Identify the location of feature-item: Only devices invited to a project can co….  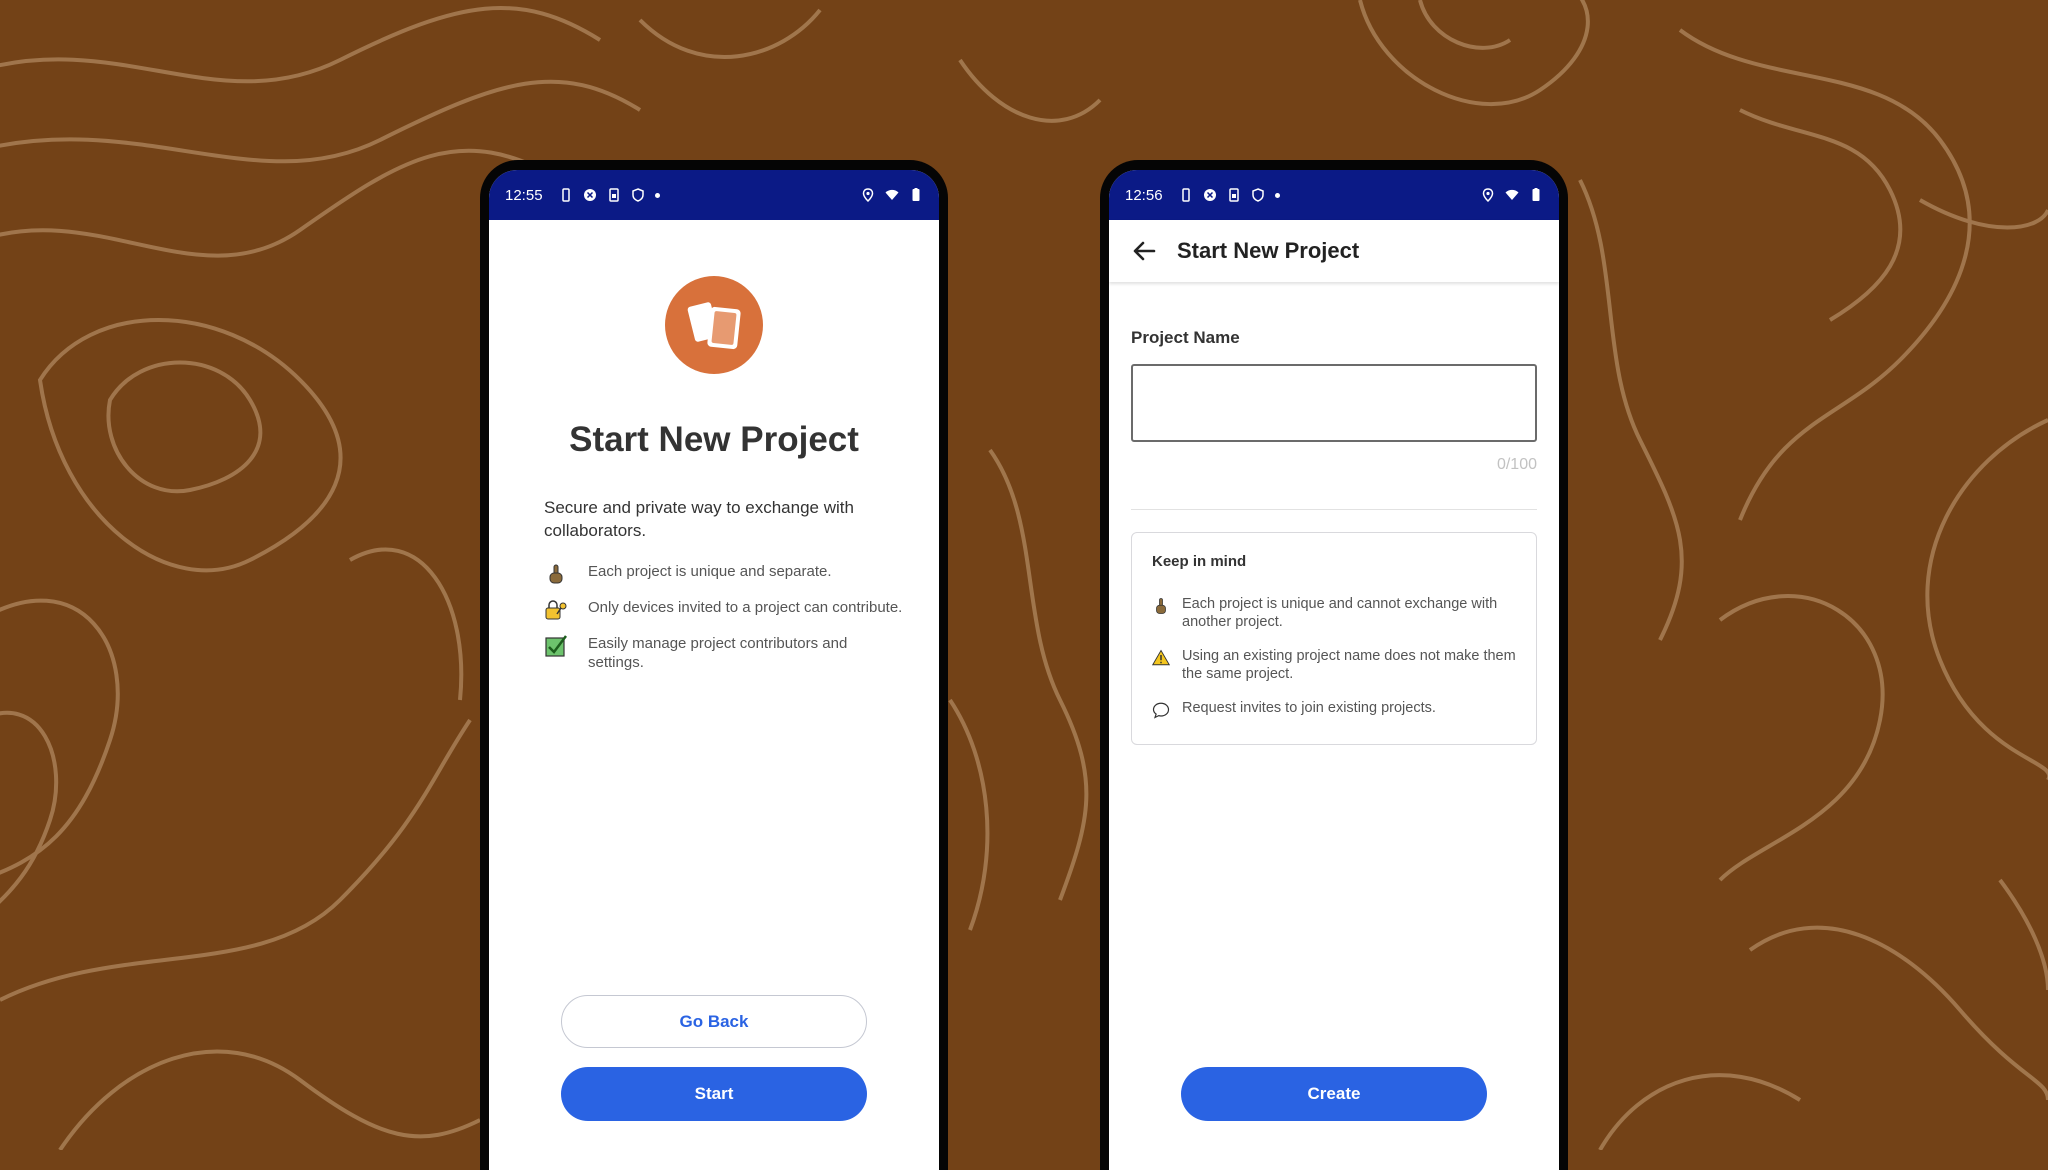
(724, 610).